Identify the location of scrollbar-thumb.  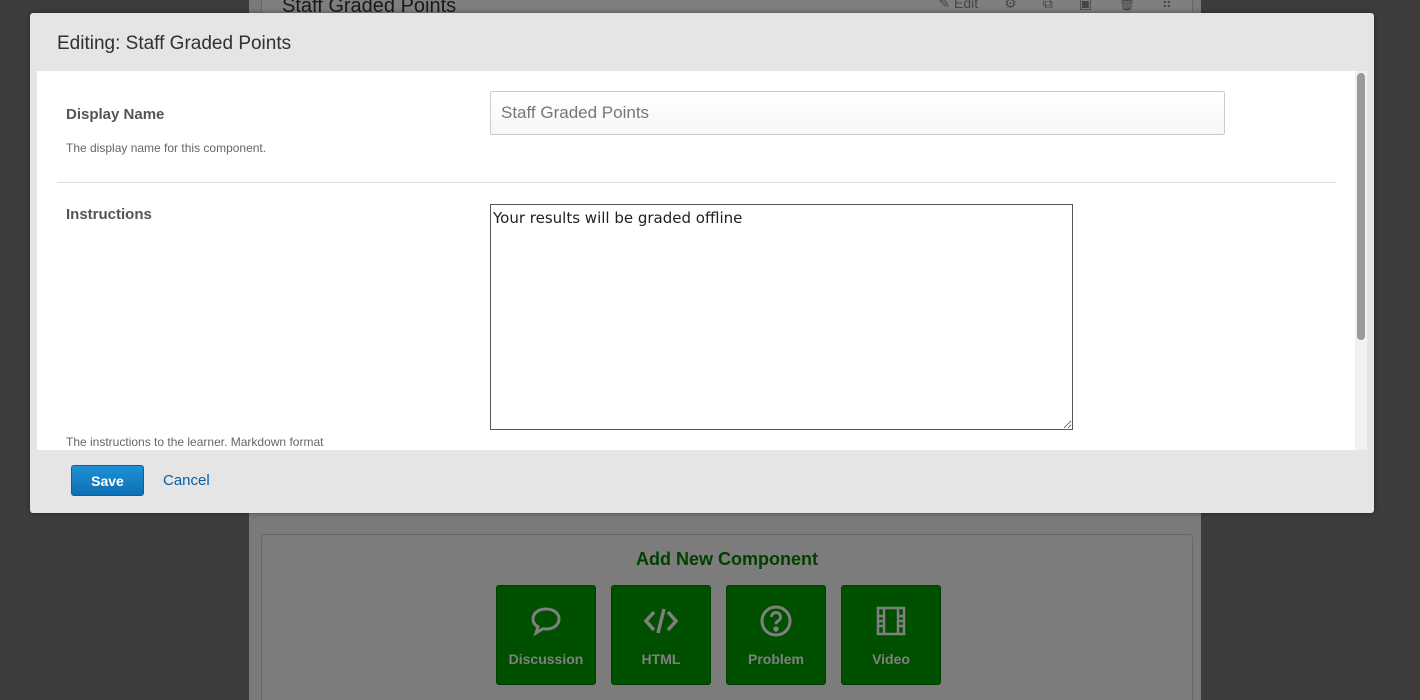
(1361, 206).